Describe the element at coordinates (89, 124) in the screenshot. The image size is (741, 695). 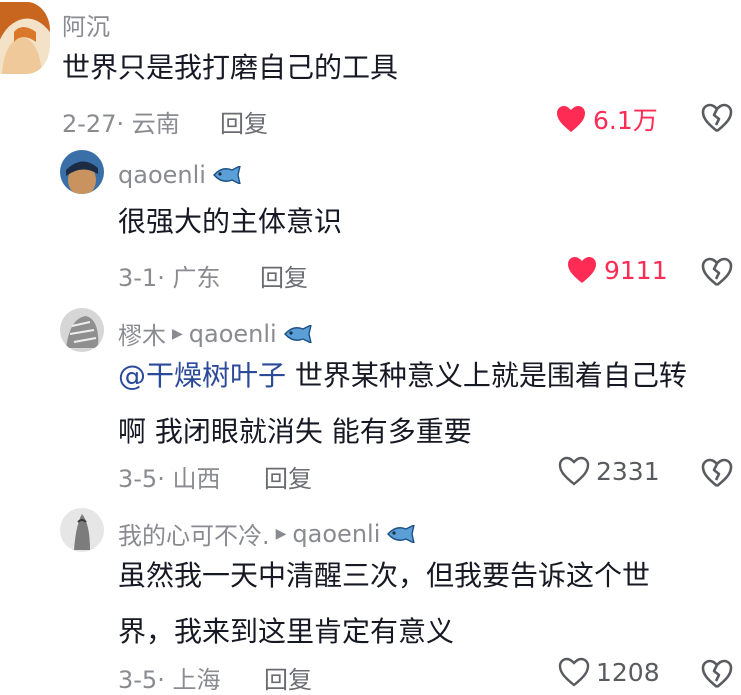
I see `comment-date: 2-27` at that location.